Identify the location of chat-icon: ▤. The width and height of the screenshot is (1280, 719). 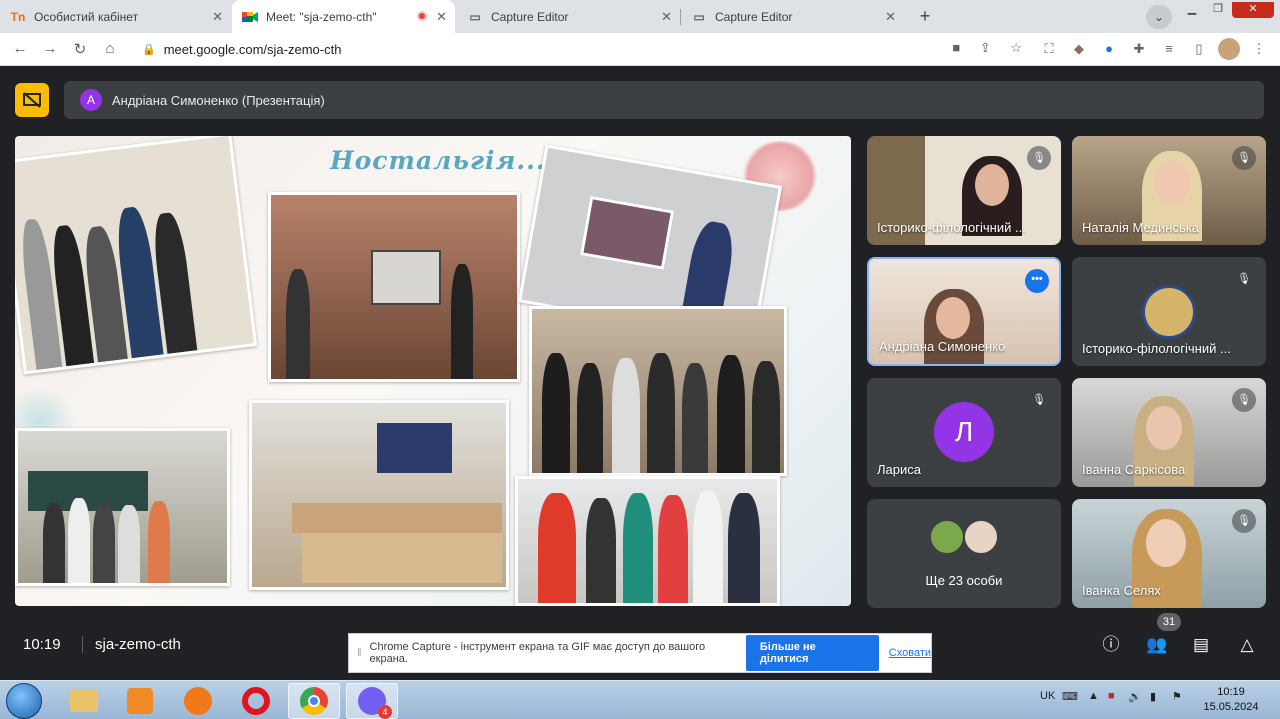
(1201, 645).